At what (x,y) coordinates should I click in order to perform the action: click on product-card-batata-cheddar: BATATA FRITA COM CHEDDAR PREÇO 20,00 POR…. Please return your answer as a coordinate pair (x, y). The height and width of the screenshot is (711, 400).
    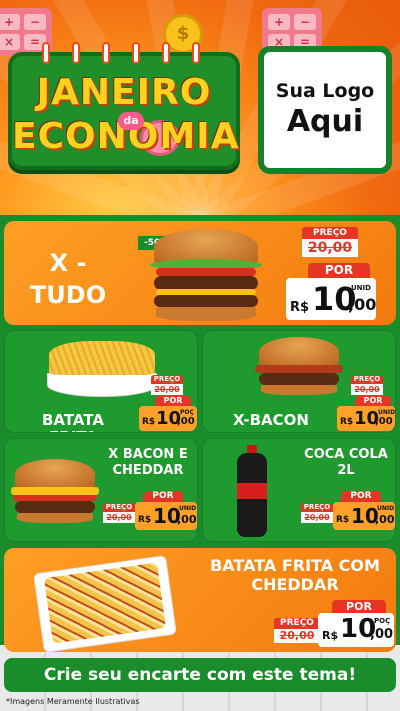
    Looking at the image, I should click on (200, 600).